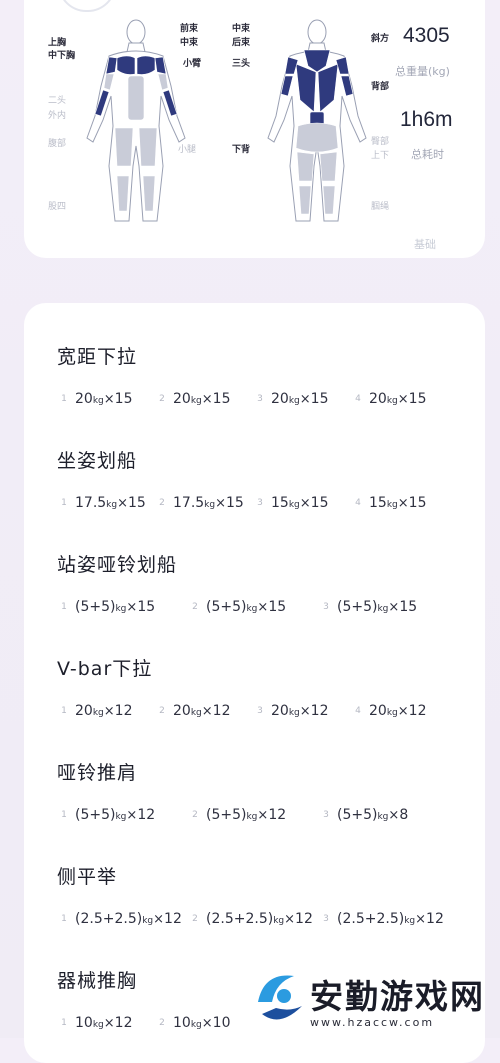 The height and width of the screenshot is (1063, 500). Describe the element at coordinates (137, 503) in the screenshot. I see `set-reps: 15` at that location.